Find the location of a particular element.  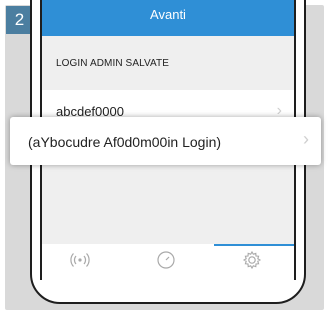

top-bar: Avanti is located at coordinates (168, 18).